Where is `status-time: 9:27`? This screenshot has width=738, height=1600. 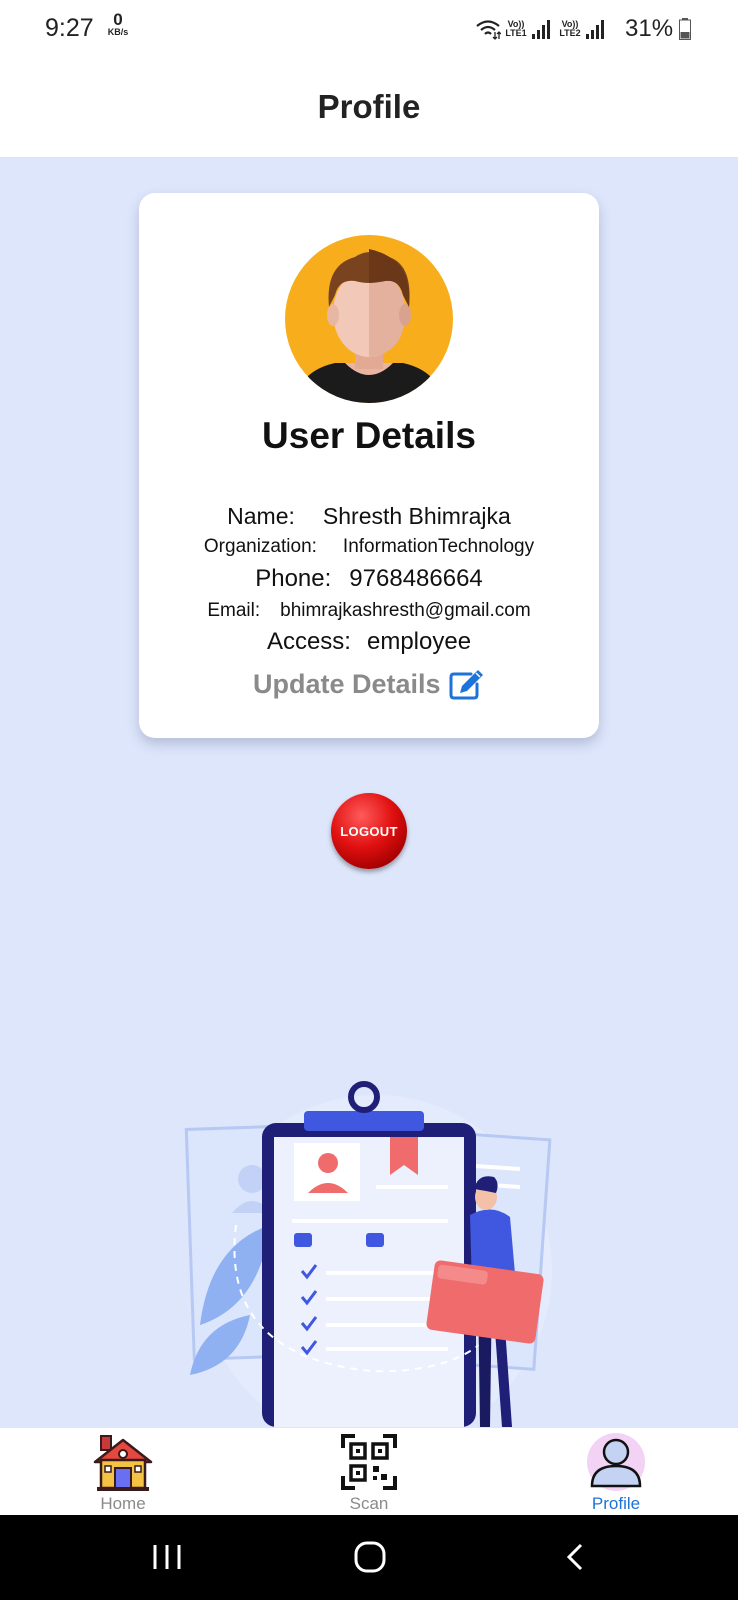 status-time: 9:27 is located at coordinates (69, 28).